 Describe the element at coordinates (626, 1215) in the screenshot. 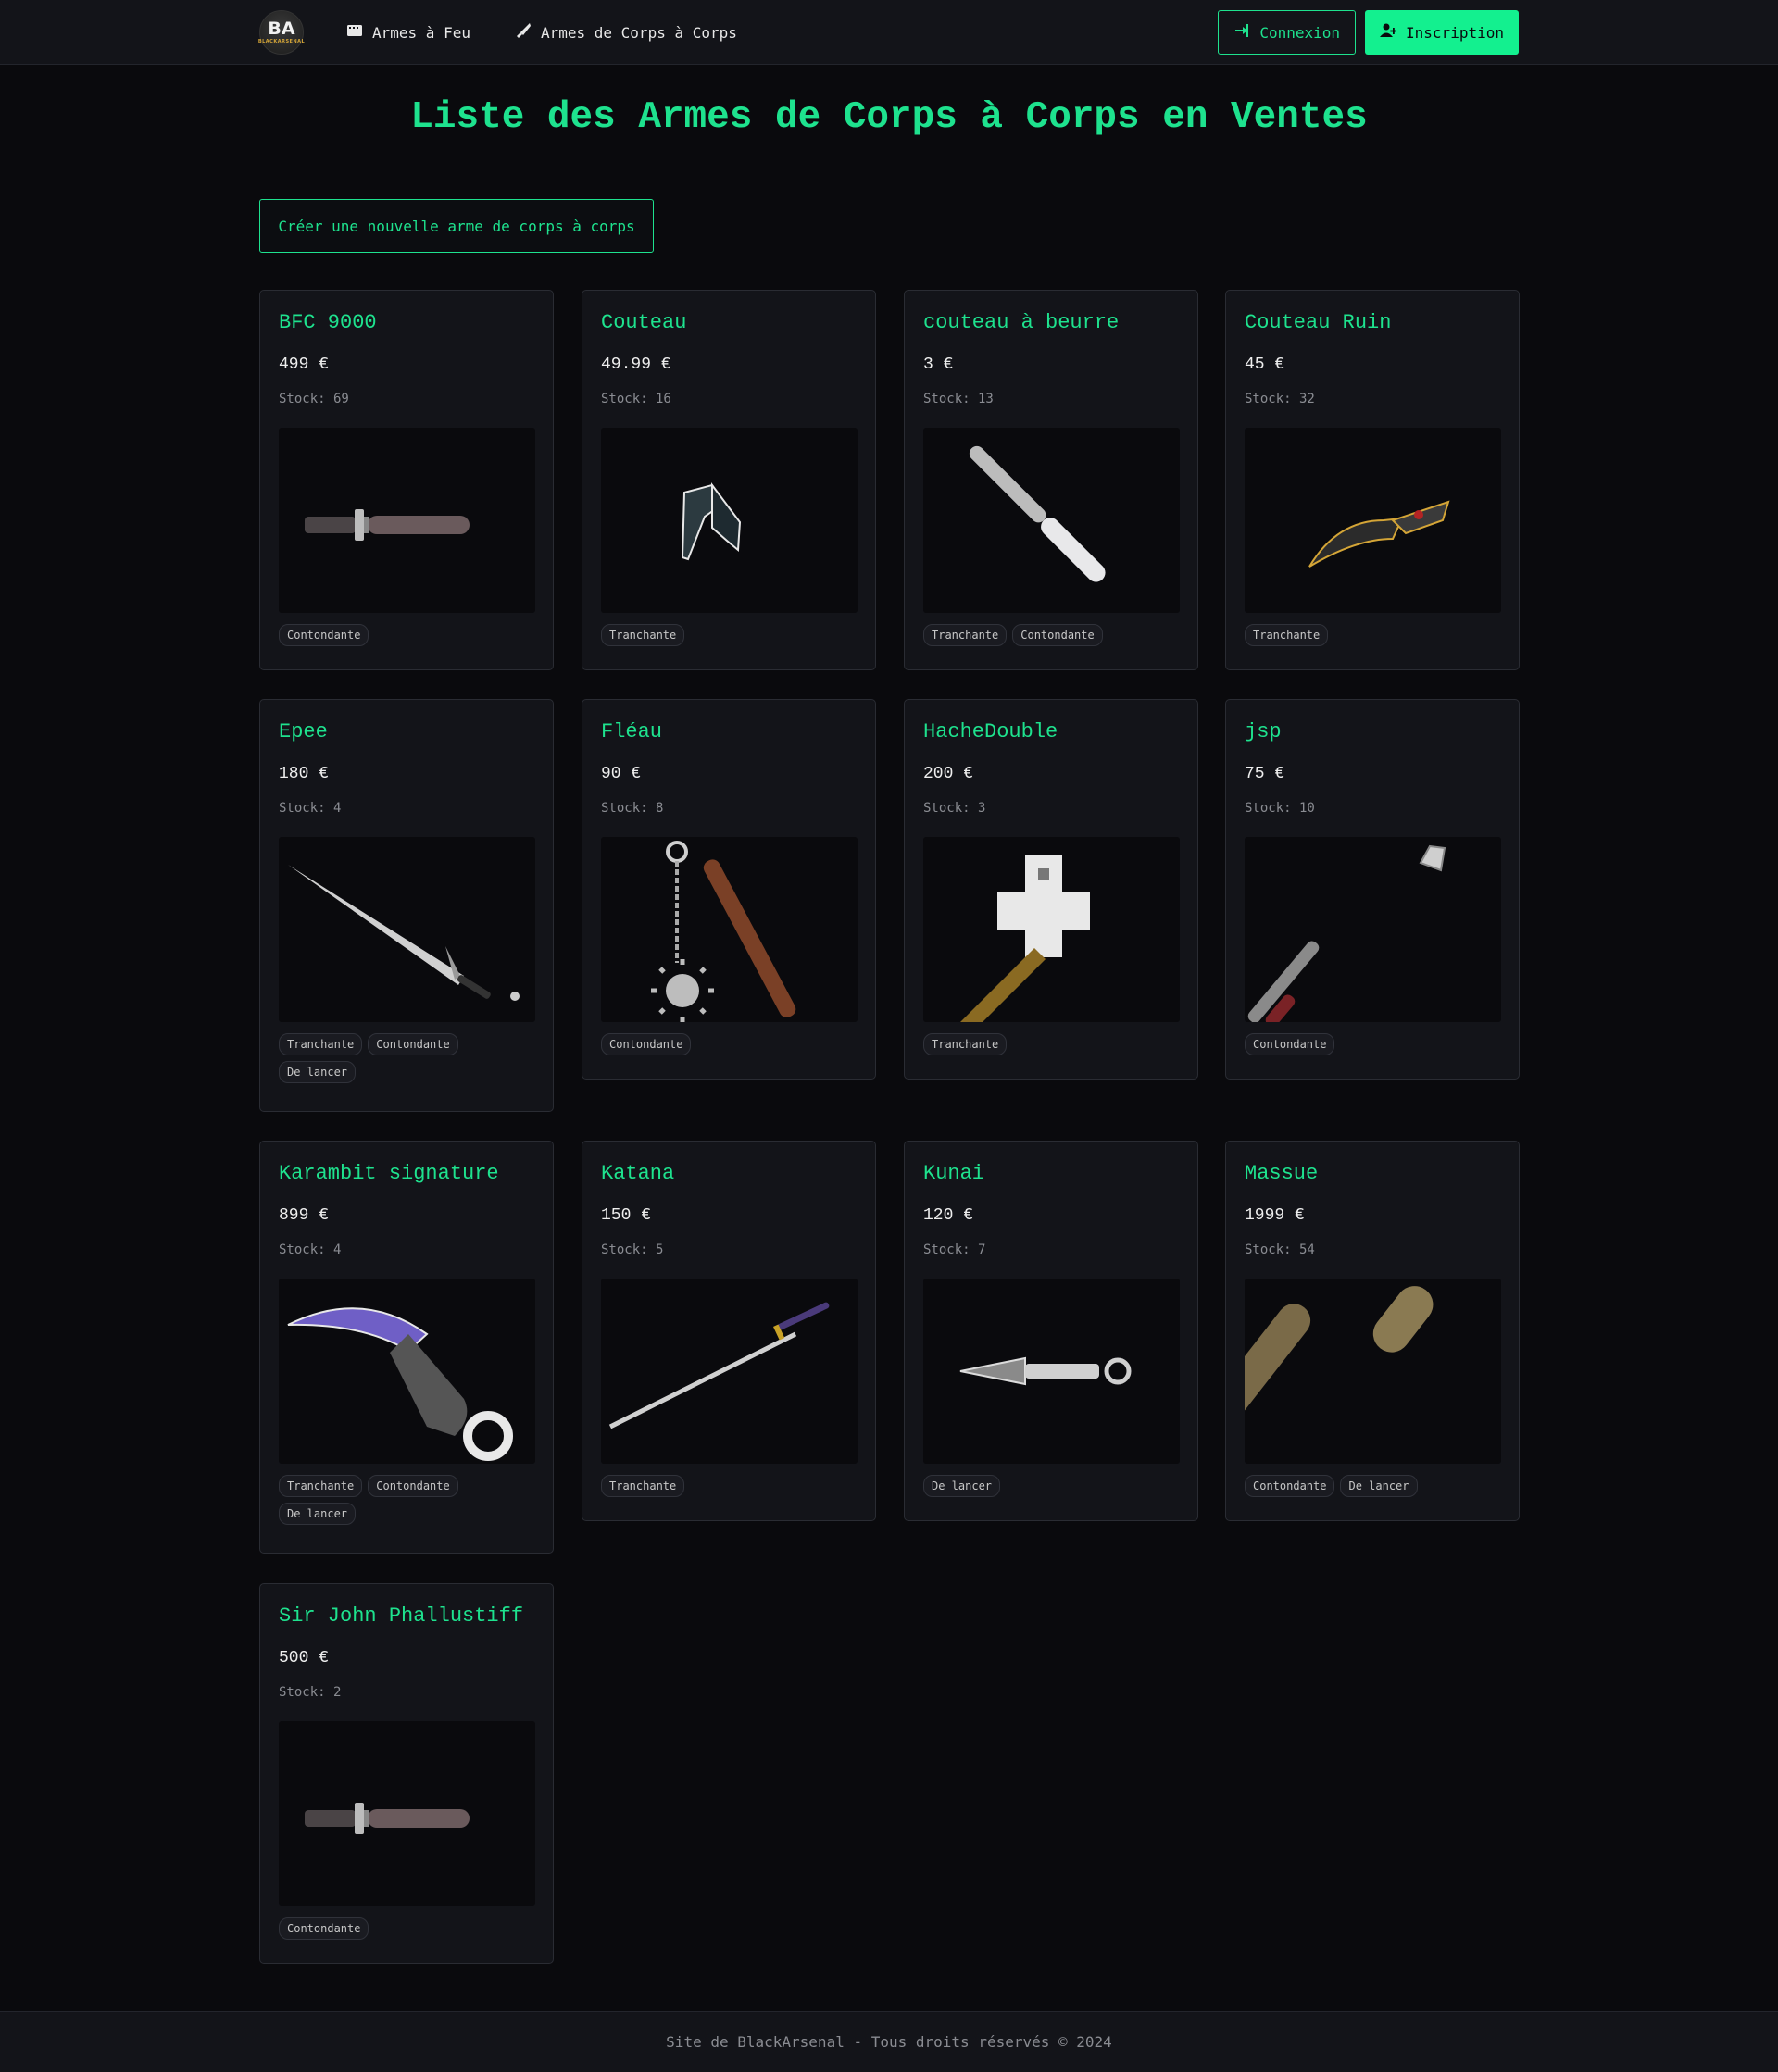

I see `weapon-price: 150 €` at that location.